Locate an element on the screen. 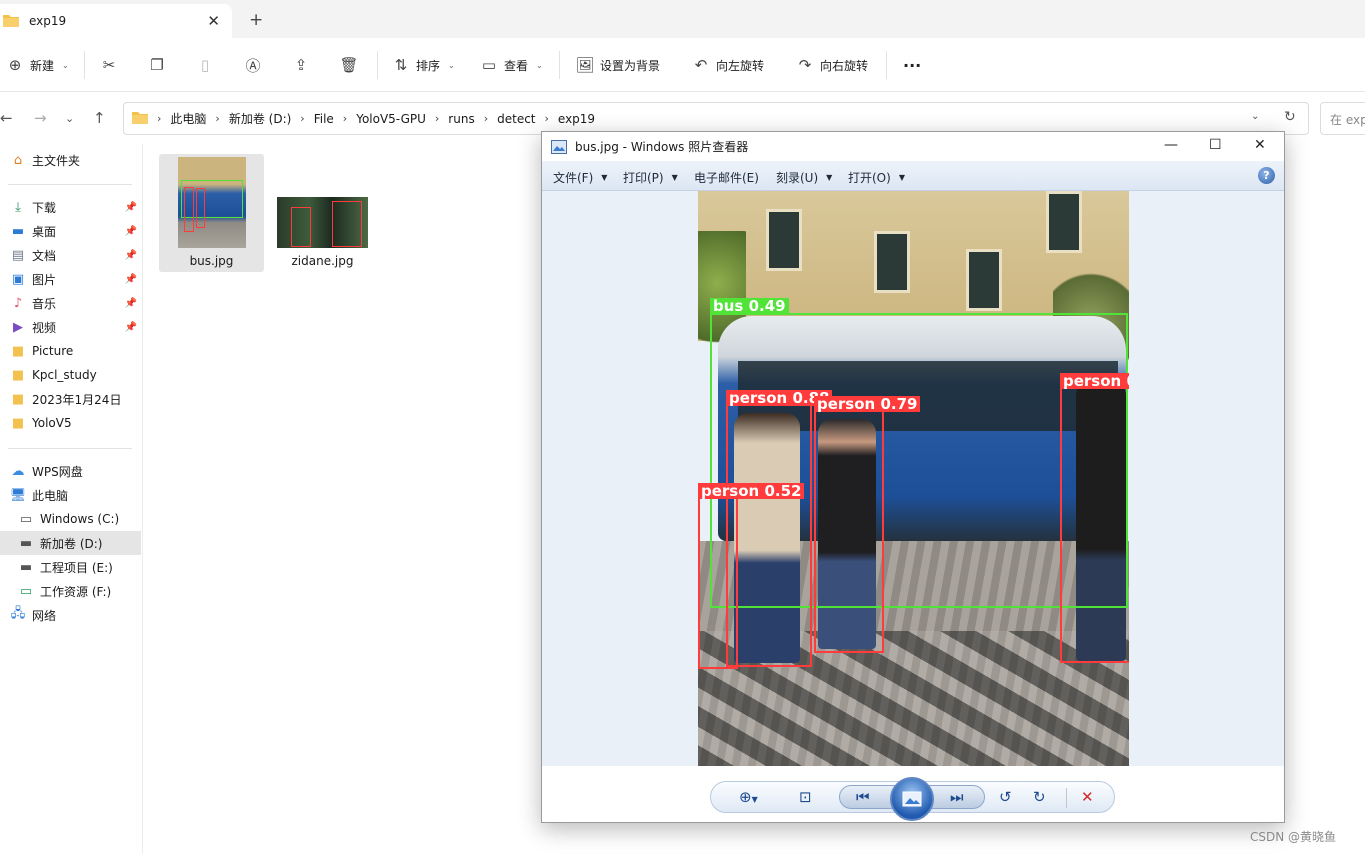 This screenshot has height=854, width=1365. tab-exp19: exp19 ✕ is located at coordinates (116, 21).